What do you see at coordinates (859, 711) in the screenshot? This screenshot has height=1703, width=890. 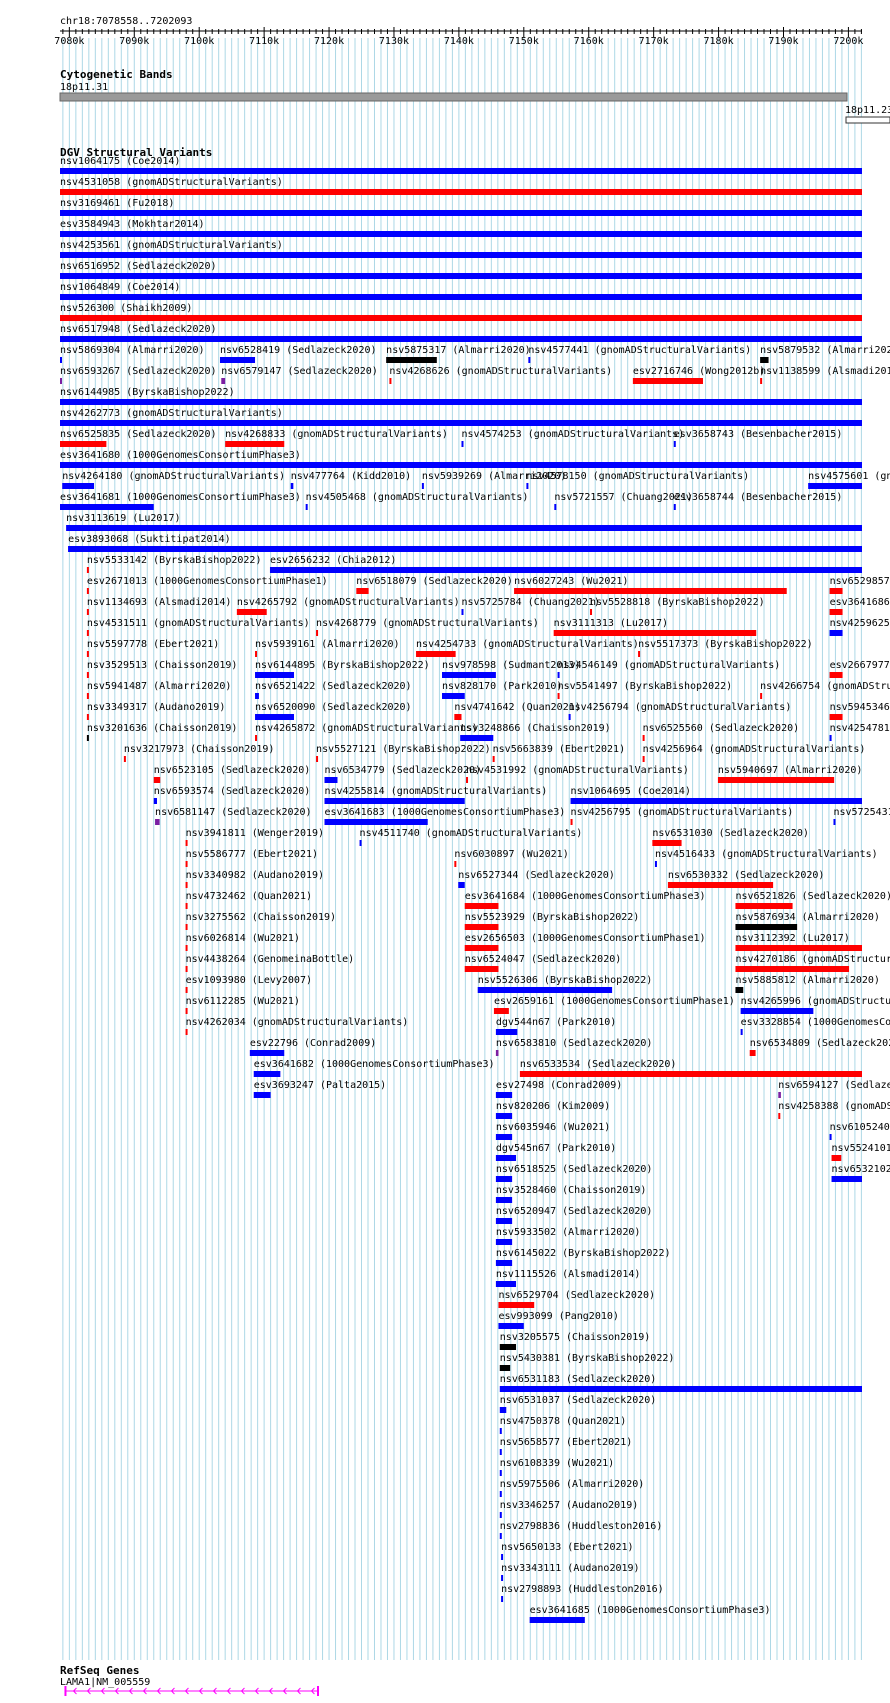 I see `dgv-feature: nsv5945346 (Almarri2020)` at bounding box center [859, 711].